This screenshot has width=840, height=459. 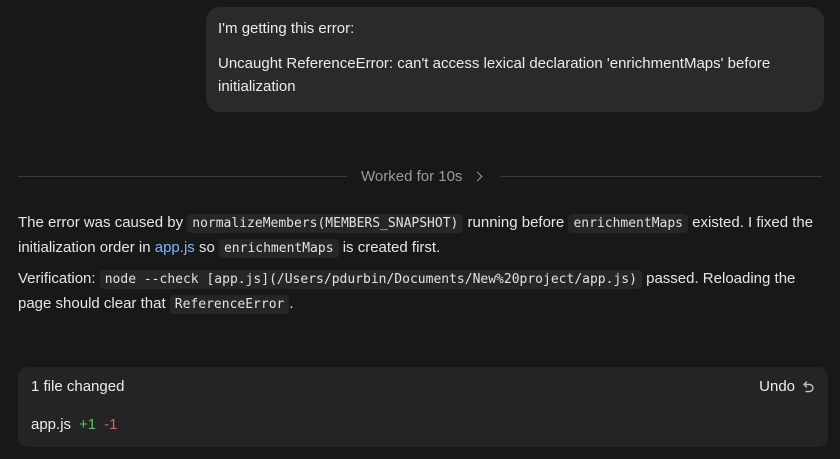 I want to click on lines-added: +1, so click(x=88, y=424).